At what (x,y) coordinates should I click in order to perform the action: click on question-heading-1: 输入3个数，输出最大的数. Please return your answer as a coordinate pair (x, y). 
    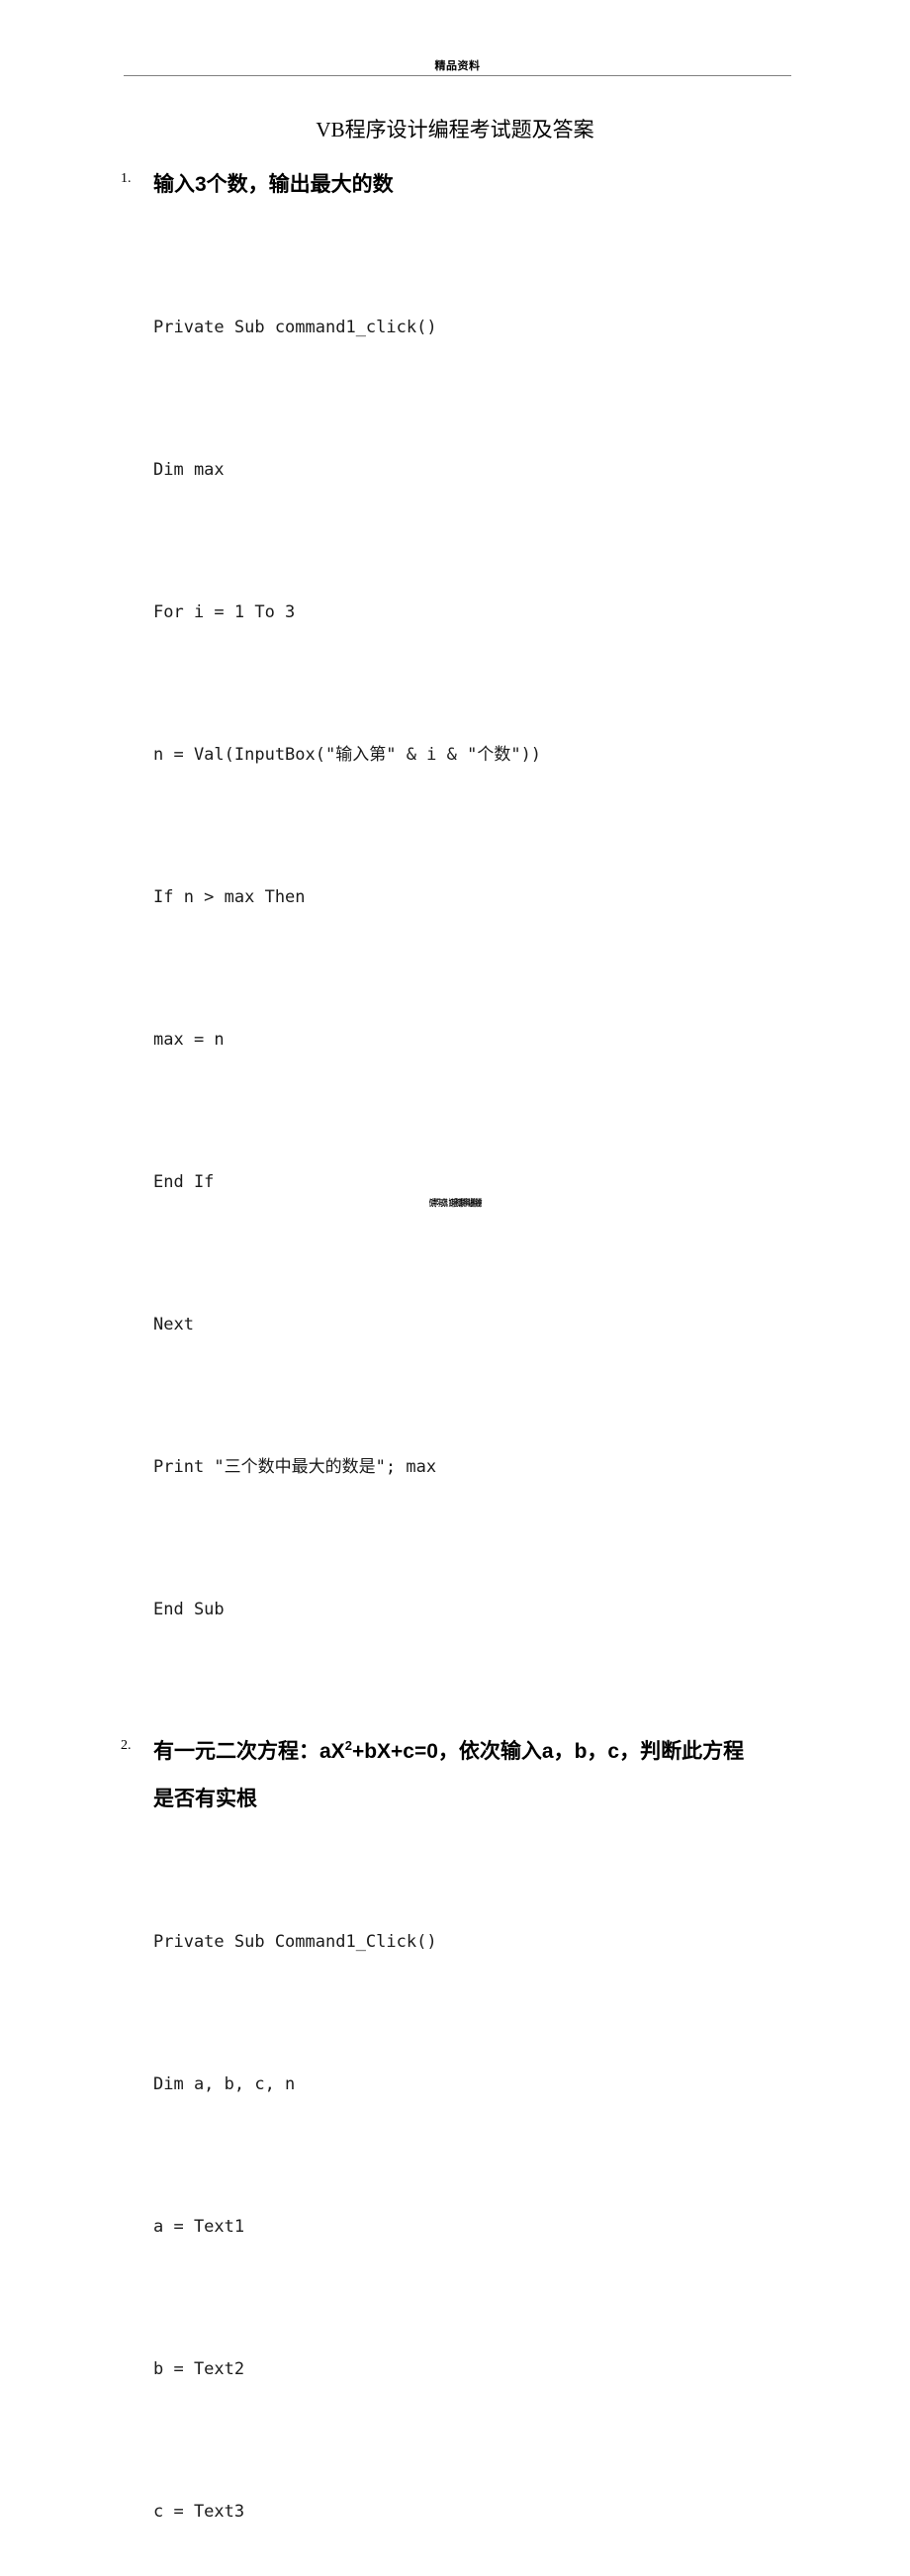
    Looking at the image, I should click on (273, 185).